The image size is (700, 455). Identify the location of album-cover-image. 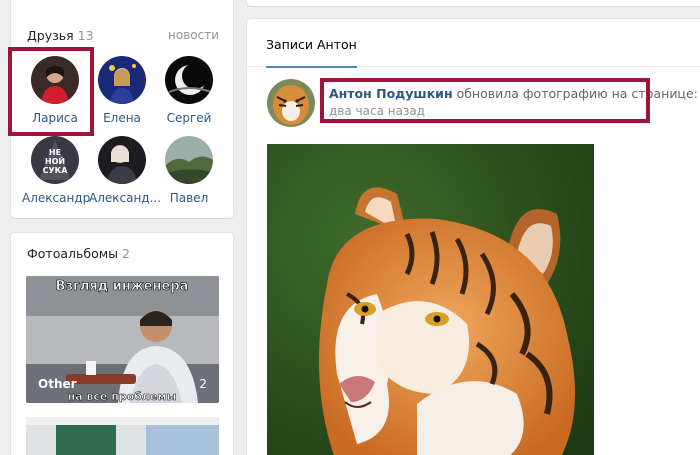
(122, 436).